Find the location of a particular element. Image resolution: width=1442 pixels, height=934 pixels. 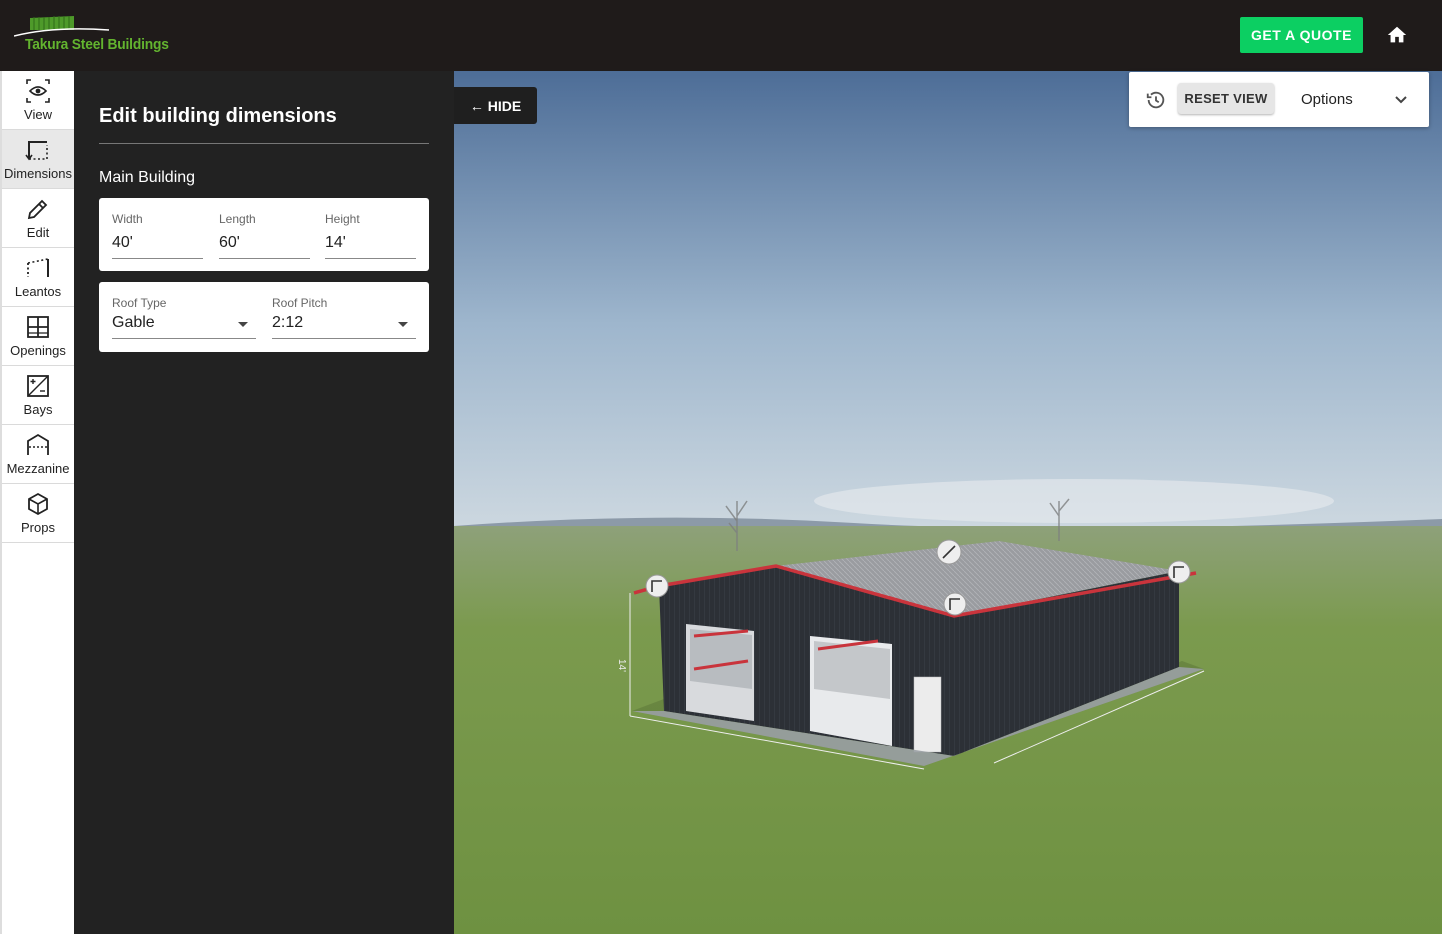

dimensions-card: Width 40' Length 60' Height 14' is located at coordinates (264, 234).